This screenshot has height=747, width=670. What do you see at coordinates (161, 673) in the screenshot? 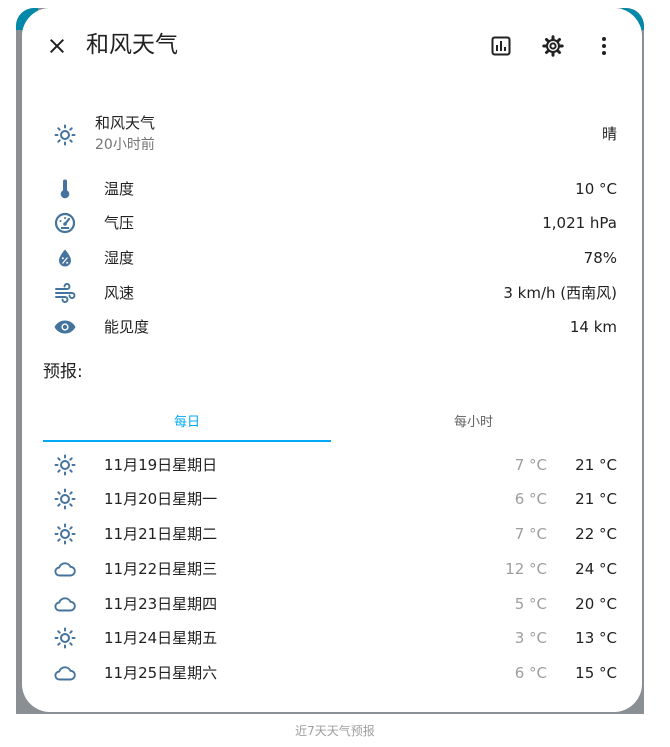
I see `forecast-date: 11月25日星期六` at bounding box center [161, 673].